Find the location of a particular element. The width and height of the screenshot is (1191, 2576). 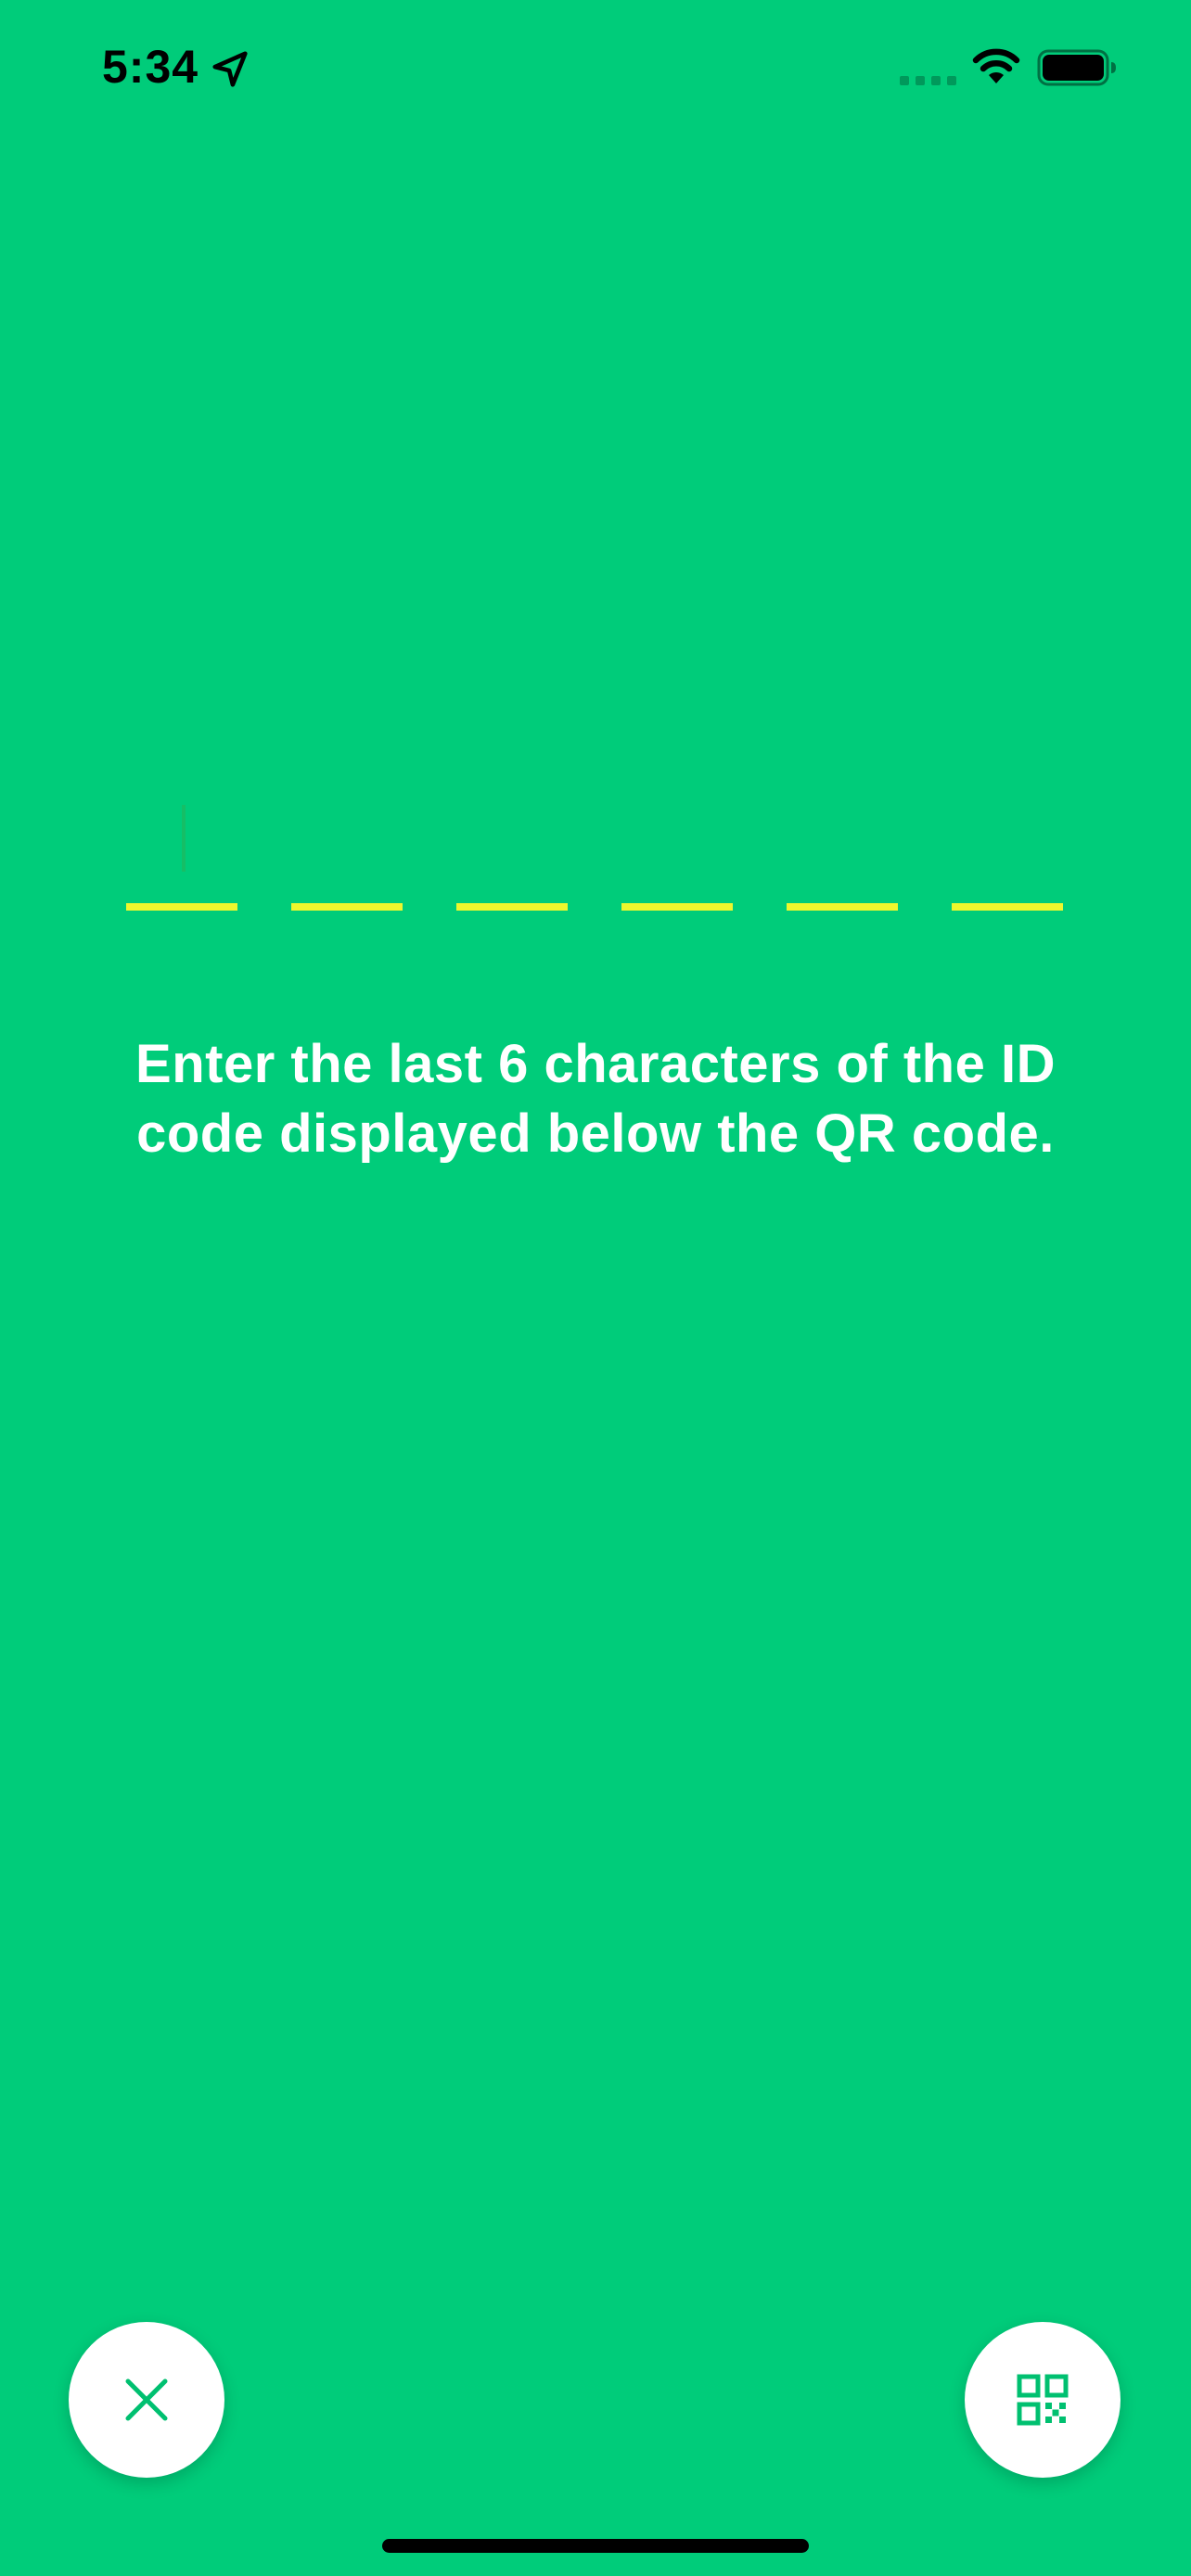

cellular-signal-icon is located at coordinates (928, 80).